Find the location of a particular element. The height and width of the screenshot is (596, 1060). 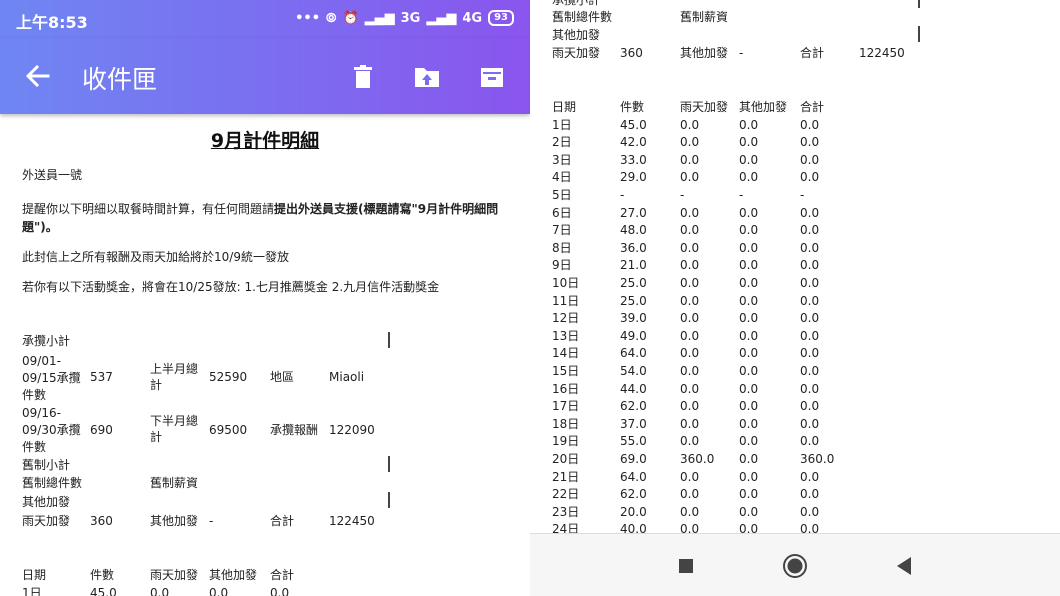

region-value: Miaoli is located at coordinates (347, 377).